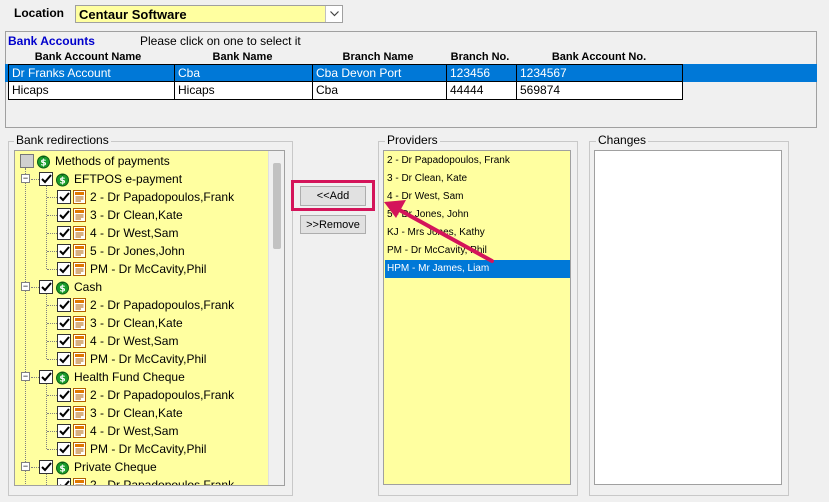 The image size is (829, 502). Describe the element at coordinates (480, 57) in the screenshot. I see `column-header-branch-no: Branch No.` at that location.